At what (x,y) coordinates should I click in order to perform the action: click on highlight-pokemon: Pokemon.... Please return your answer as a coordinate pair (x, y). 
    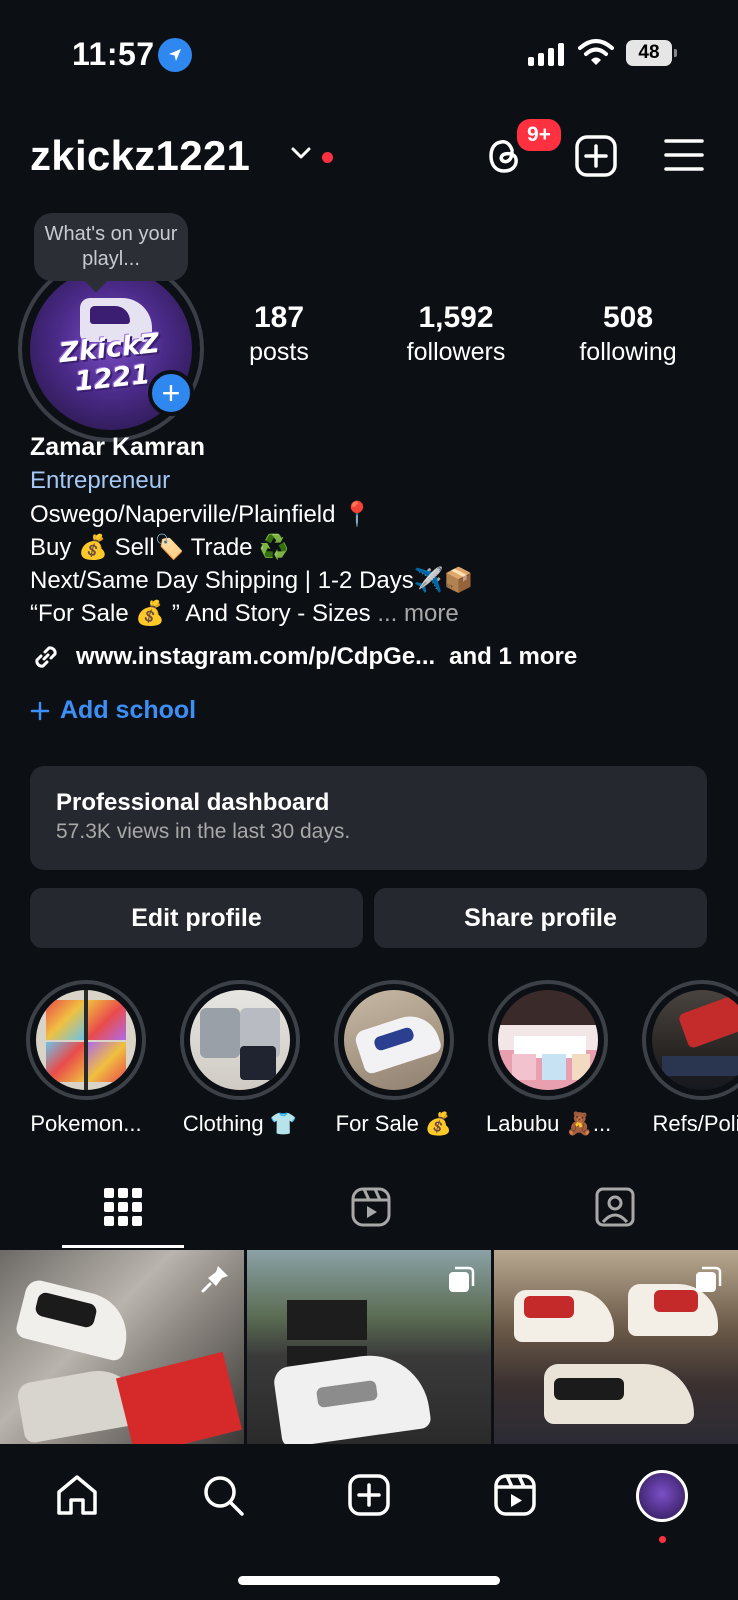
    Looking at the image, I should click on (86, 1059).